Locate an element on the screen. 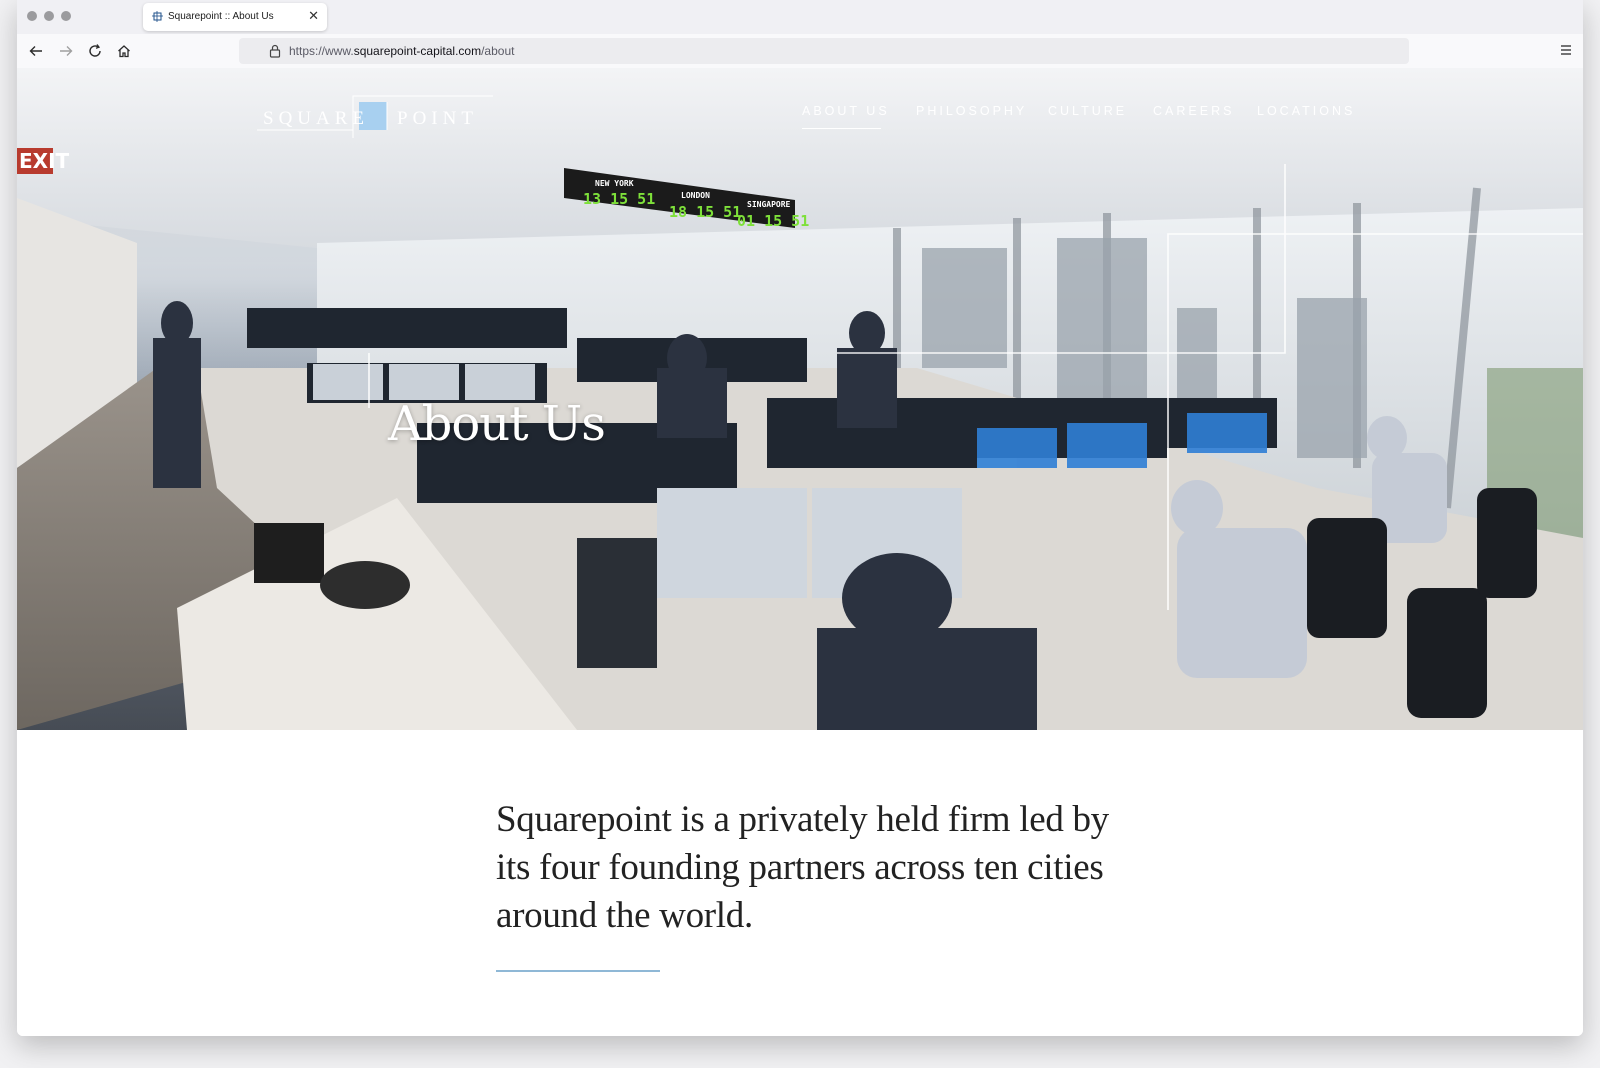 The height and width of the screenshot is (1068, 1600). exit-sign: EXIT is located at coordinates (44, 161).